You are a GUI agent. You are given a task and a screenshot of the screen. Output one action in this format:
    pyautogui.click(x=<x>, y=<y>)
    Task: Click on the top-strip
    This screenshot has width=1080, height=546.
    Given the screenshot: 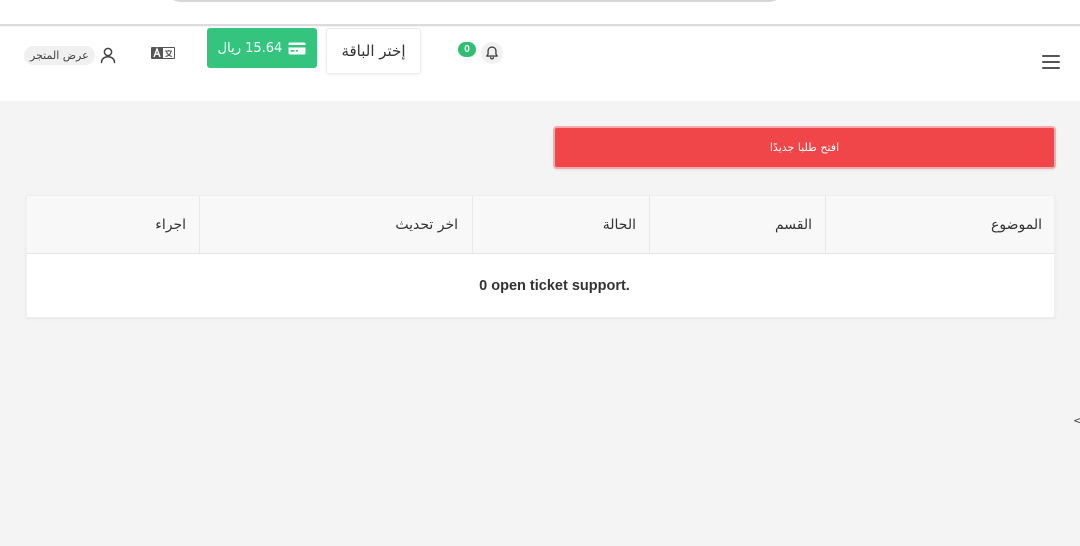 What is the action you would take?
    pyautogui.click(x=540, y=13)
    